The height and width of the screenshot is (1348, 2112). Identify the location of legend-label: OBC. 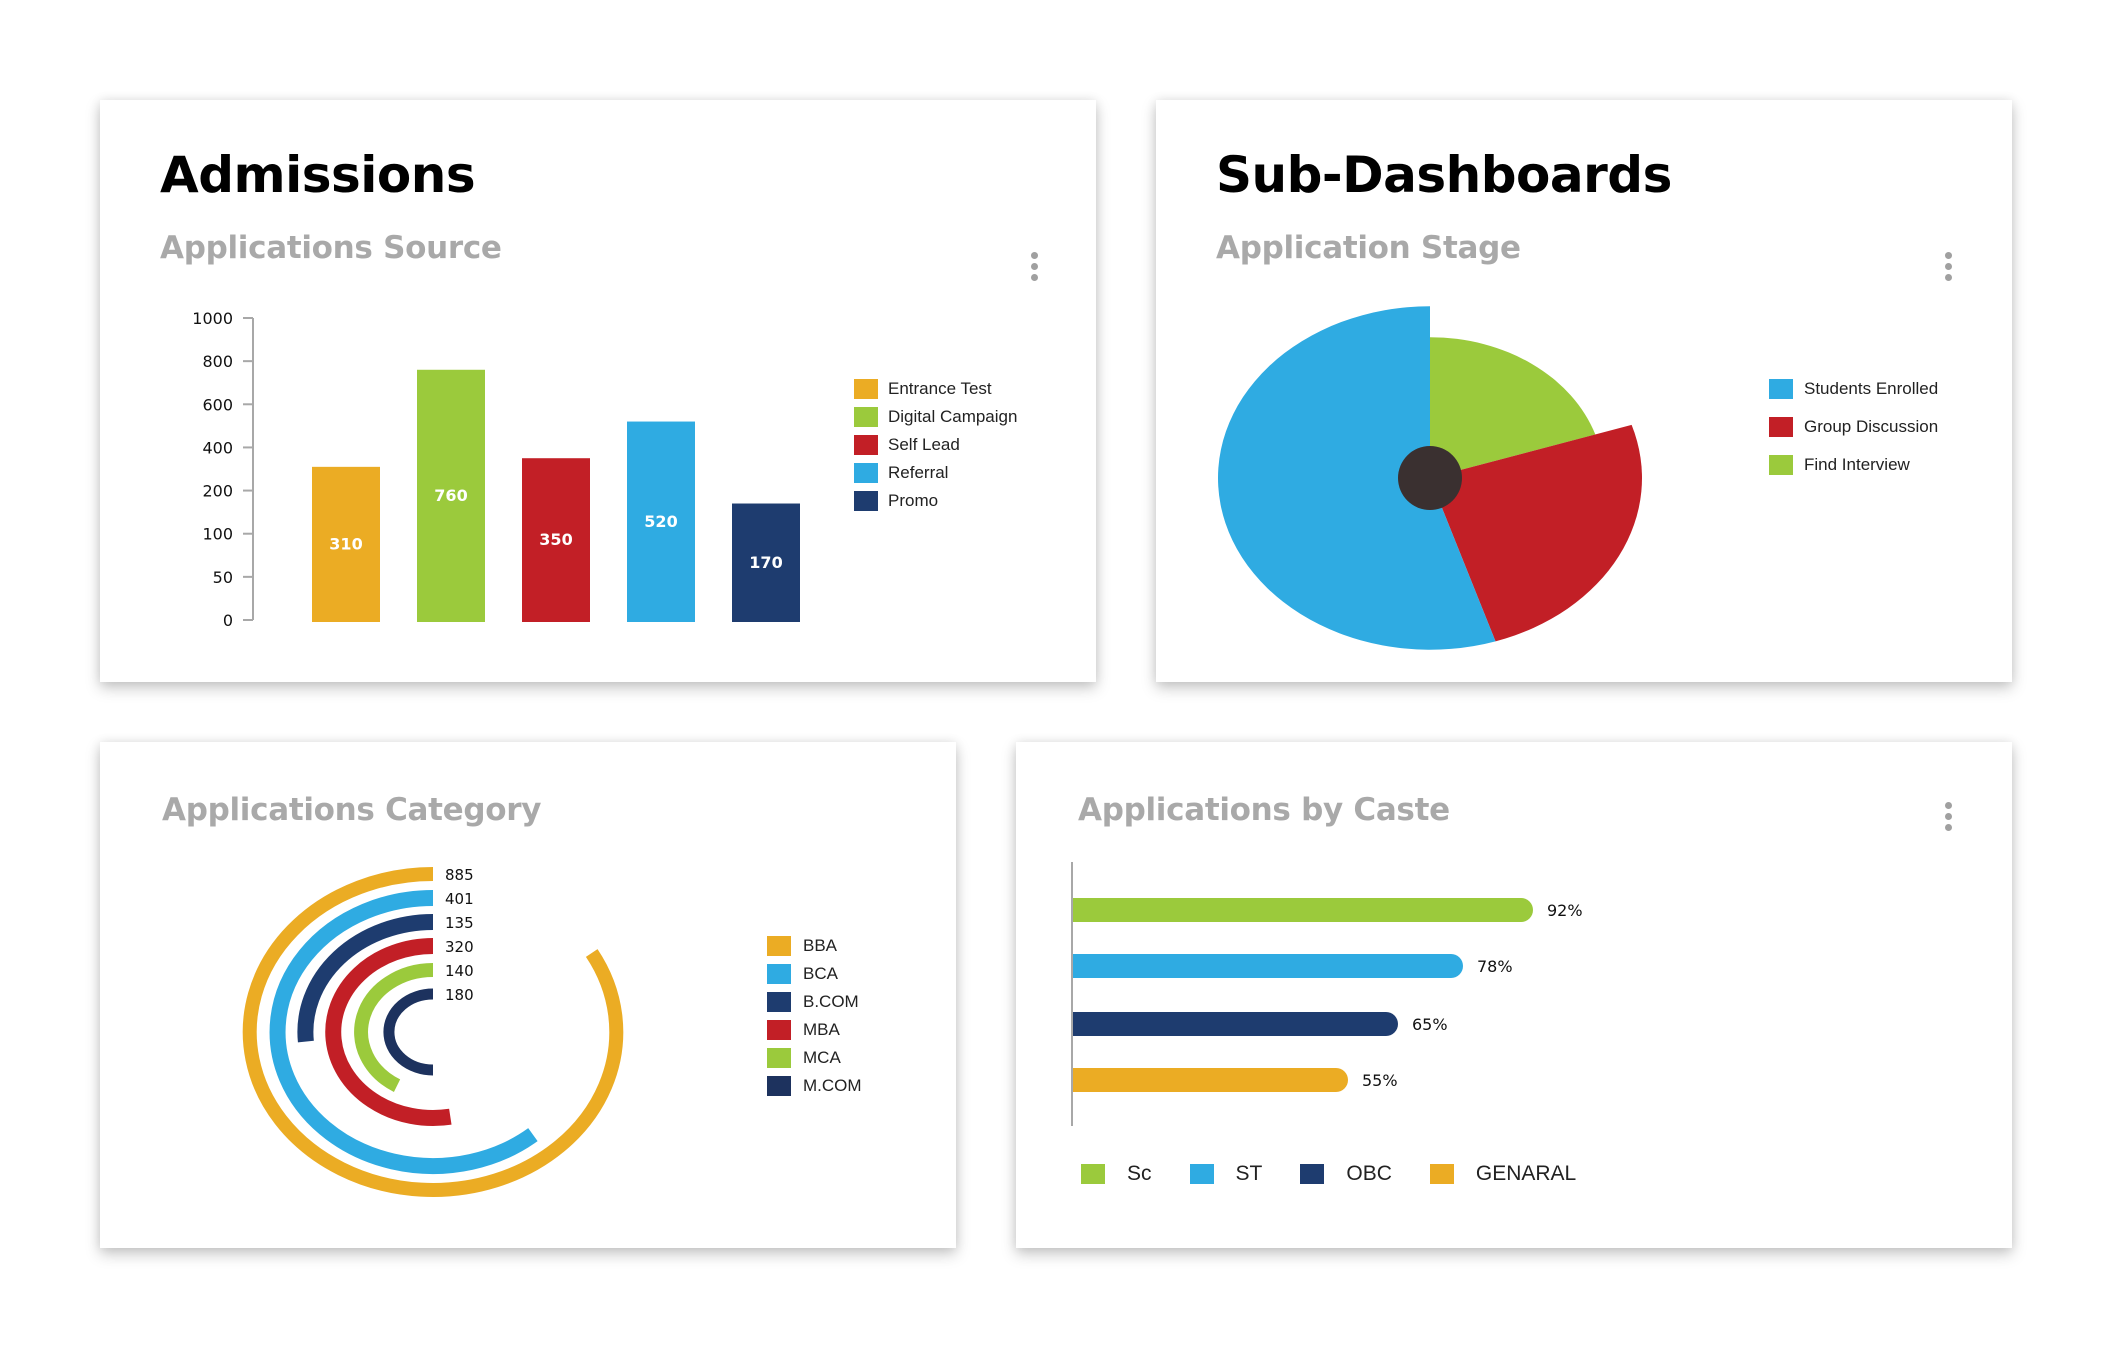
(1369, 1173).